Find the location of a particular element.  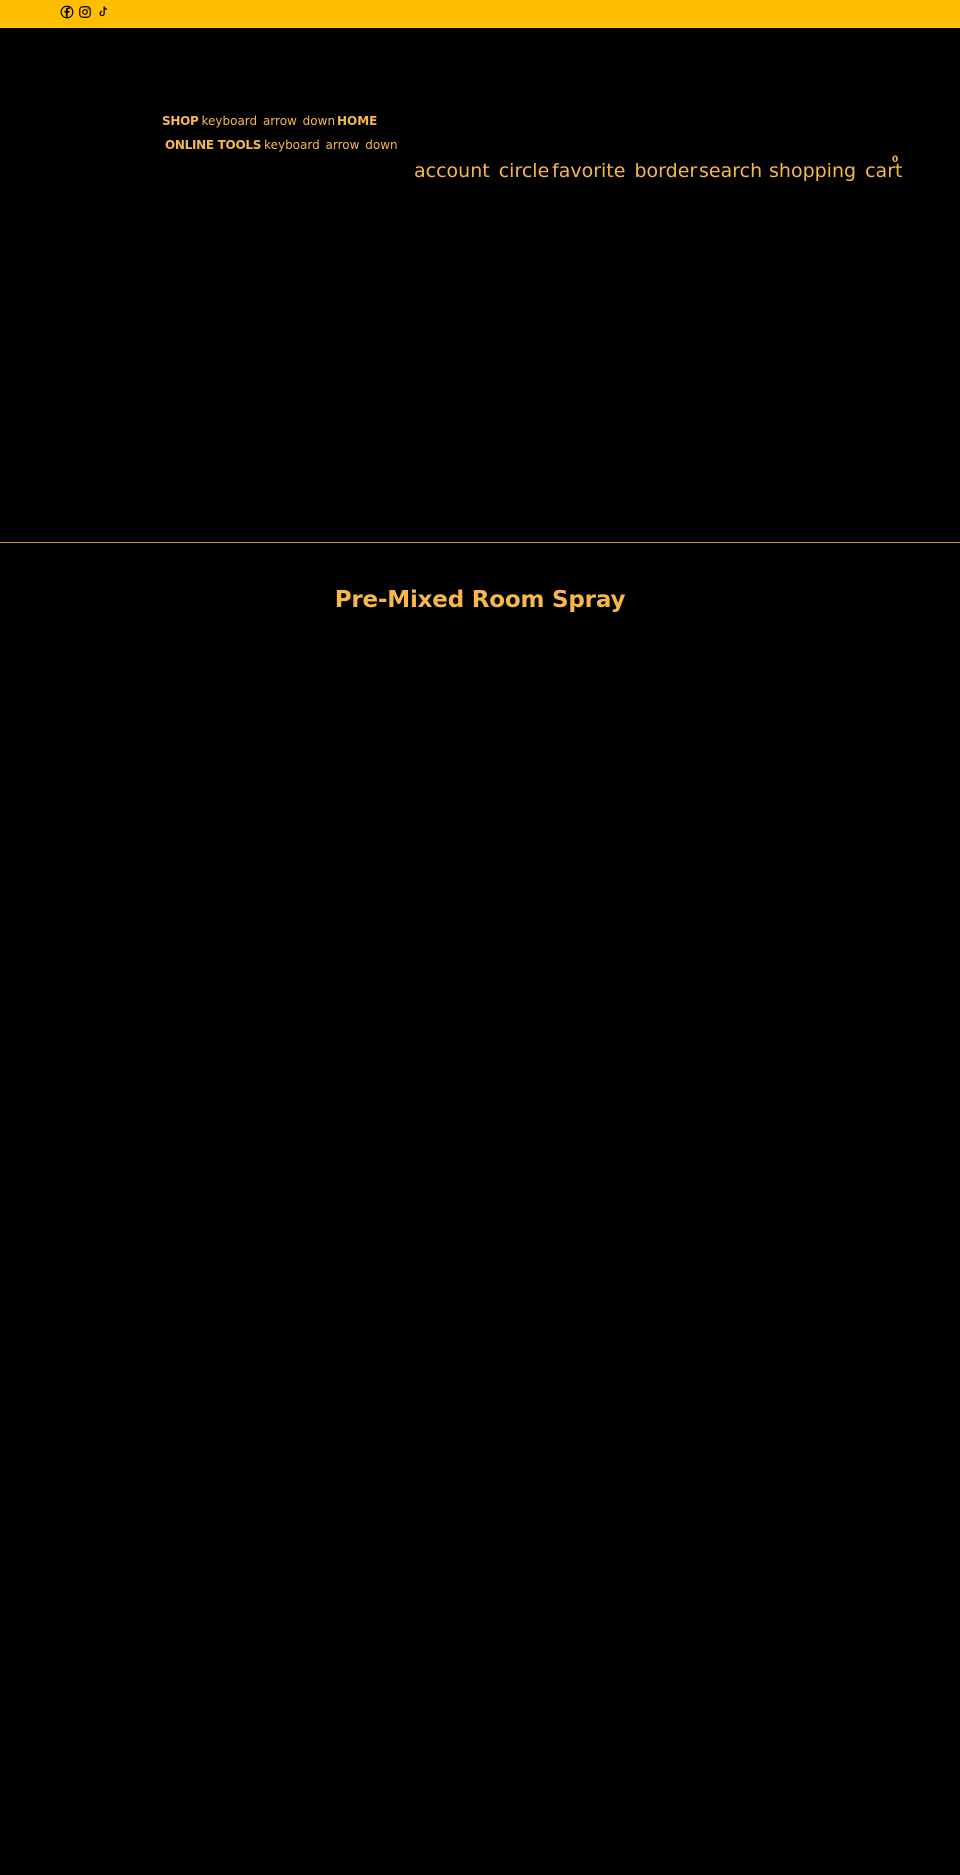

instagram-icon is located at coordinates (85, 12).